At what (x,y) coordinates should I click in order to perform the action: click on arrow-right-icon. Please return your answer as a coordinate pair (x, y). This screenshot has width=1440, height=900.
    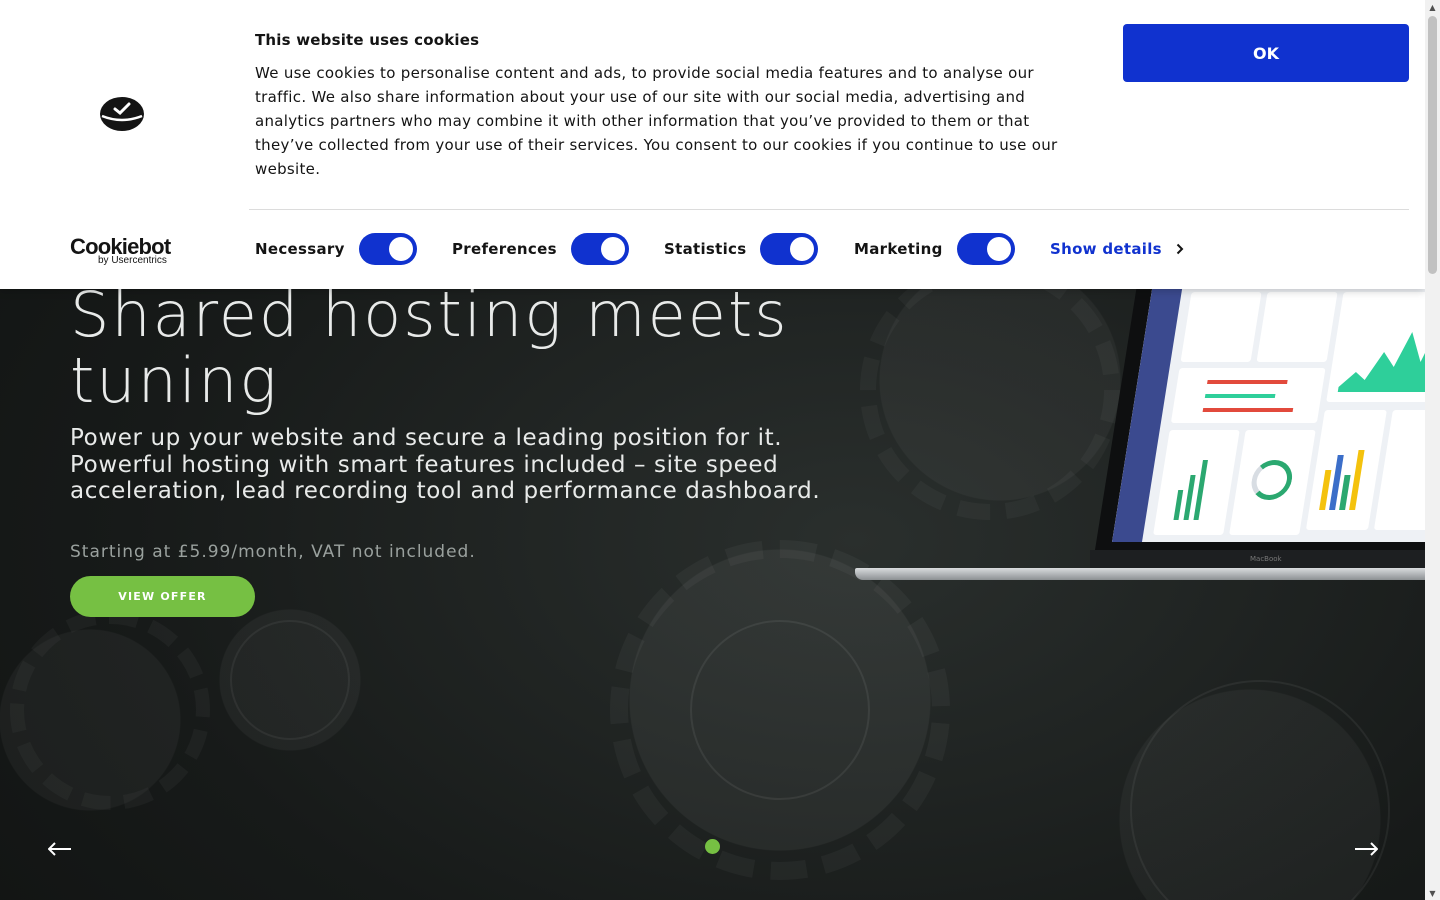
    Looking at the image, I should click on (1366, 849).